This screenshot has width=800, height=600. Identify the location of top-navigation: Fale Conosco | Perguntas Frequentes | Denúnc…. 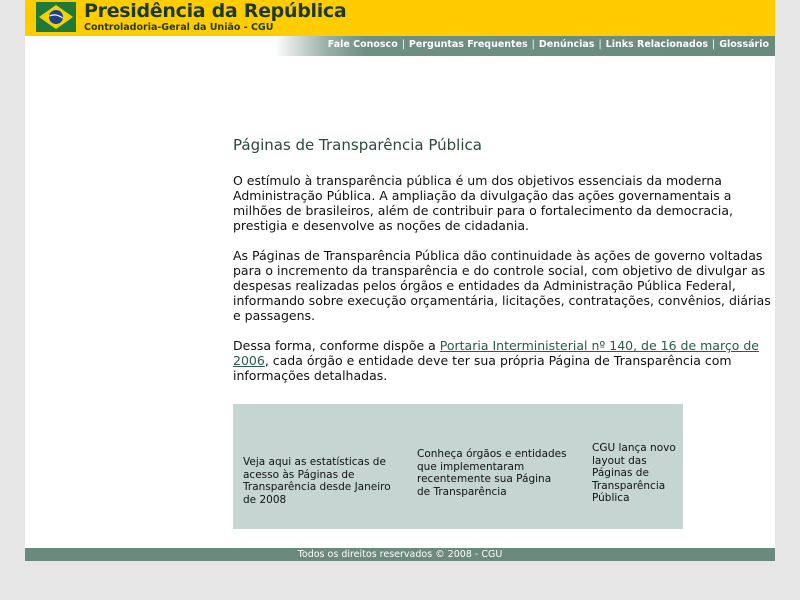
(400, 46).